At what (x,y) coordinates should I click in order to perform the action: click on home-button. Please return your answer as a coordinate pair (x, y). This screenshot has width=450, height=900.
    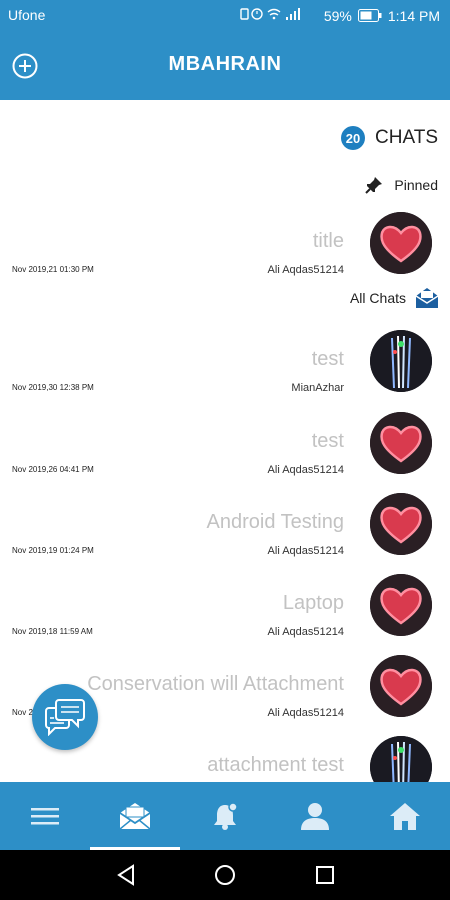
    Looking at the image, I should click on (225, 875).